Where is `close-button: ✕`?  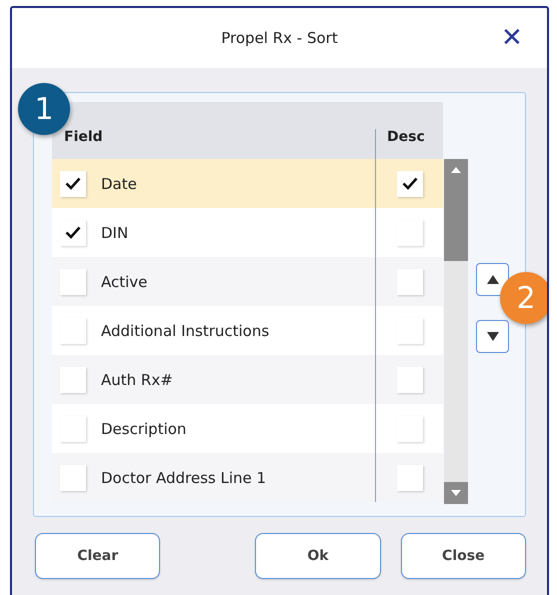
close-button: ✕ is located at coordinates (512, 37).